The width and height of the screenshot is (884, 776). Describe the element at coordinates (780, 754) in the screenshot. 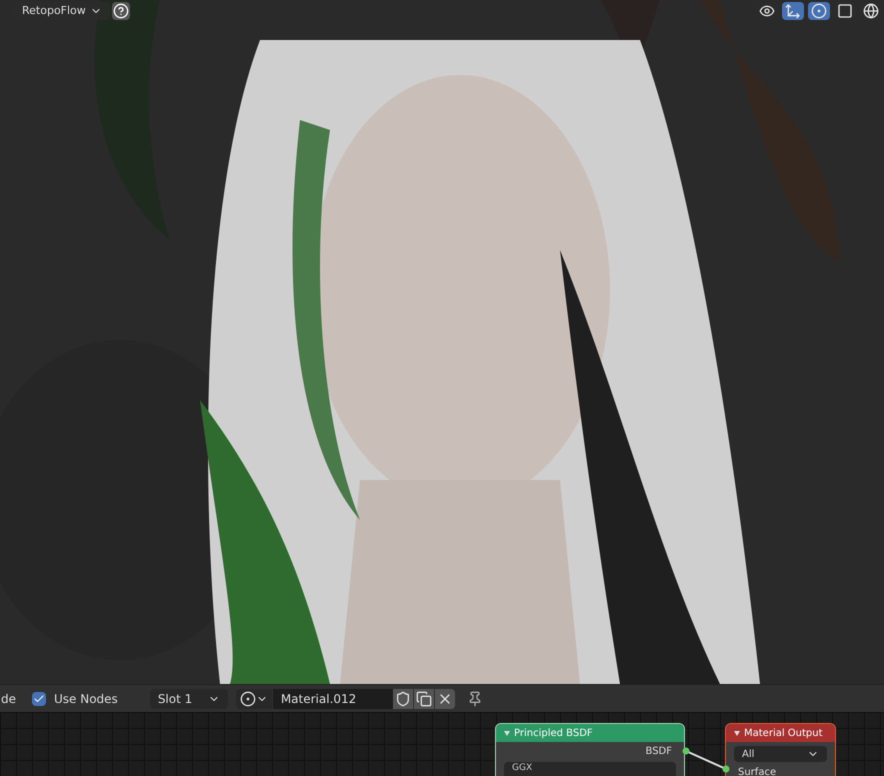

I see `target-dropdown: All` at that location.